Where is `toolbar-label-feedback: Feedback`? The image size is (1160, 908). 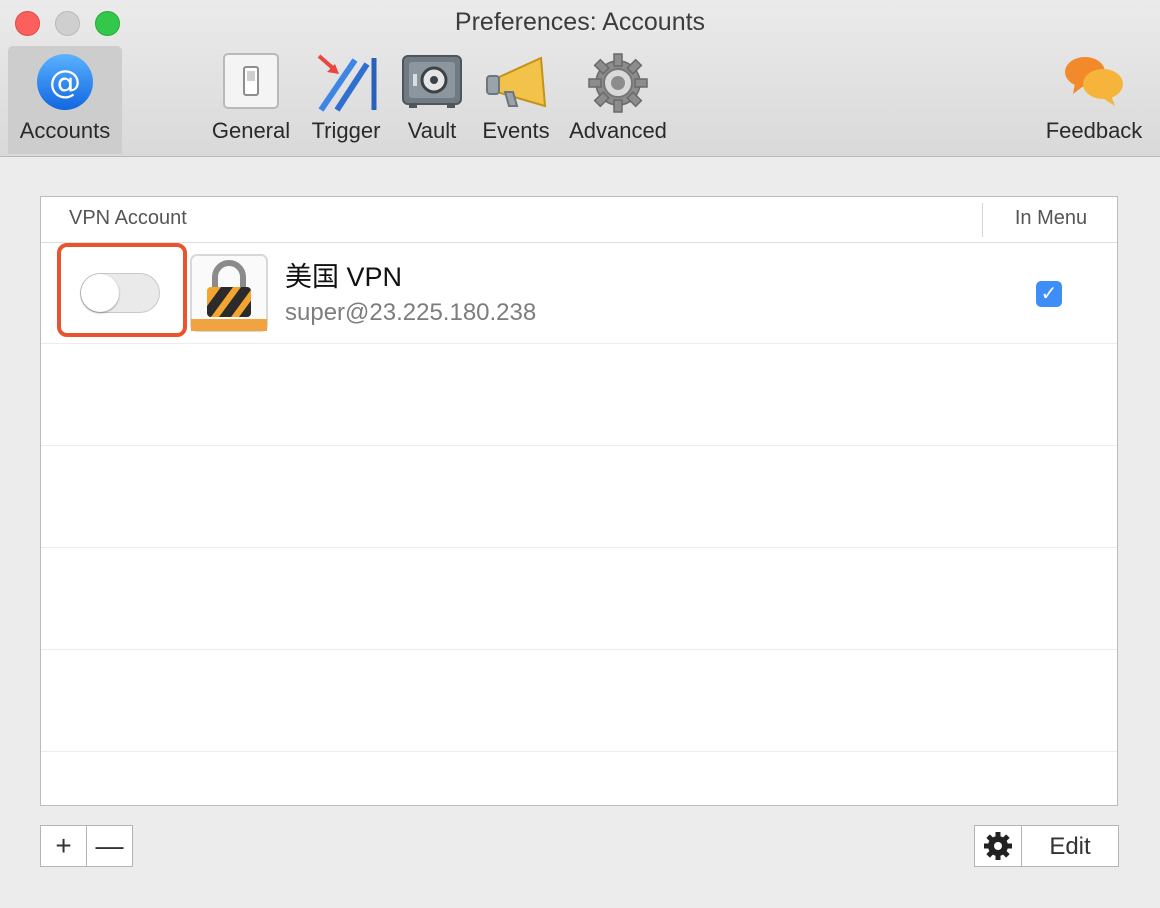
toolbar-label-feedback: Feedback is located at coordinates (1094, 130).